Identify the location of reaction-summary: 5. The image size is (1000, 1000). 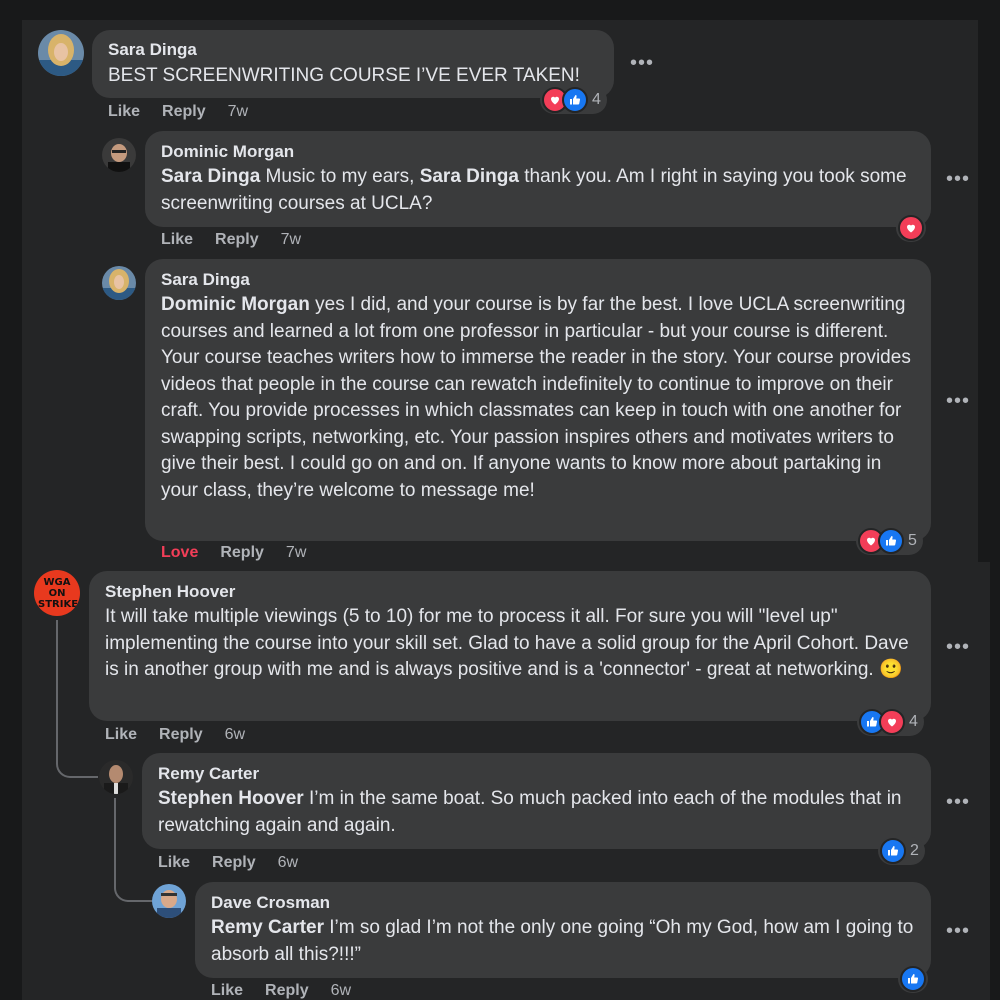
(889, 541).